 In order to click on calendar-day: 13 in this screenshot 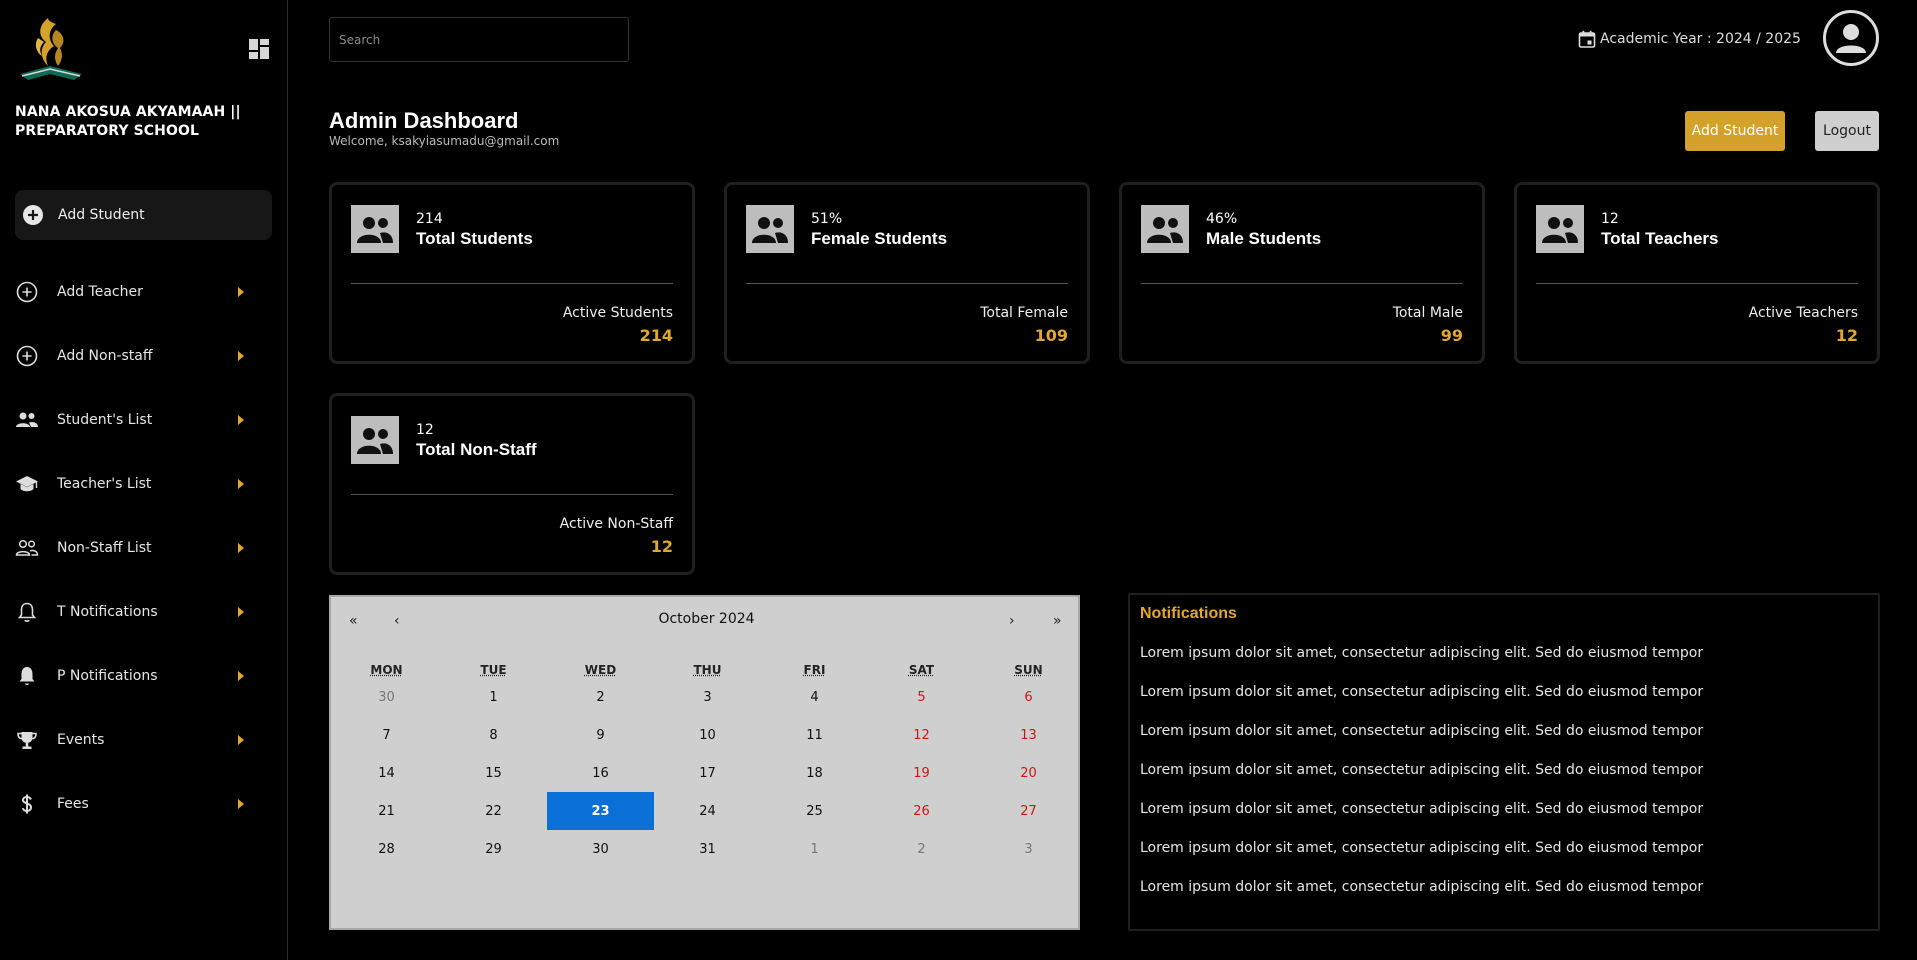, I will do `click(1028, 735)`.